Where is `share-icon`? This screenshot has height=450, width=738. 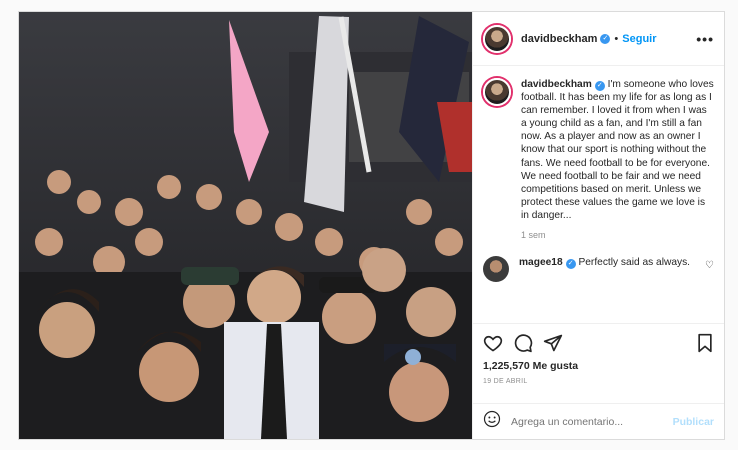 share-icon is located at coordinates (553, 343).